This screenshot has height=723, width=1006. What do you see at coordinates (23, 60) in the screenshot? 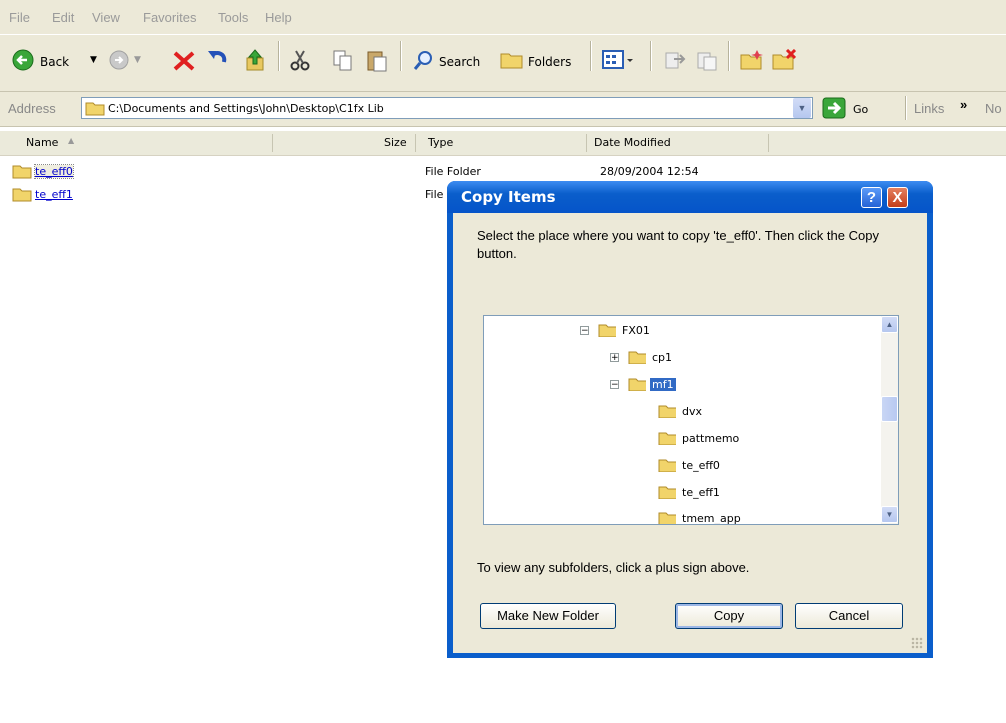
I see `back-arrow-icon` at bounding box center [23, 60].